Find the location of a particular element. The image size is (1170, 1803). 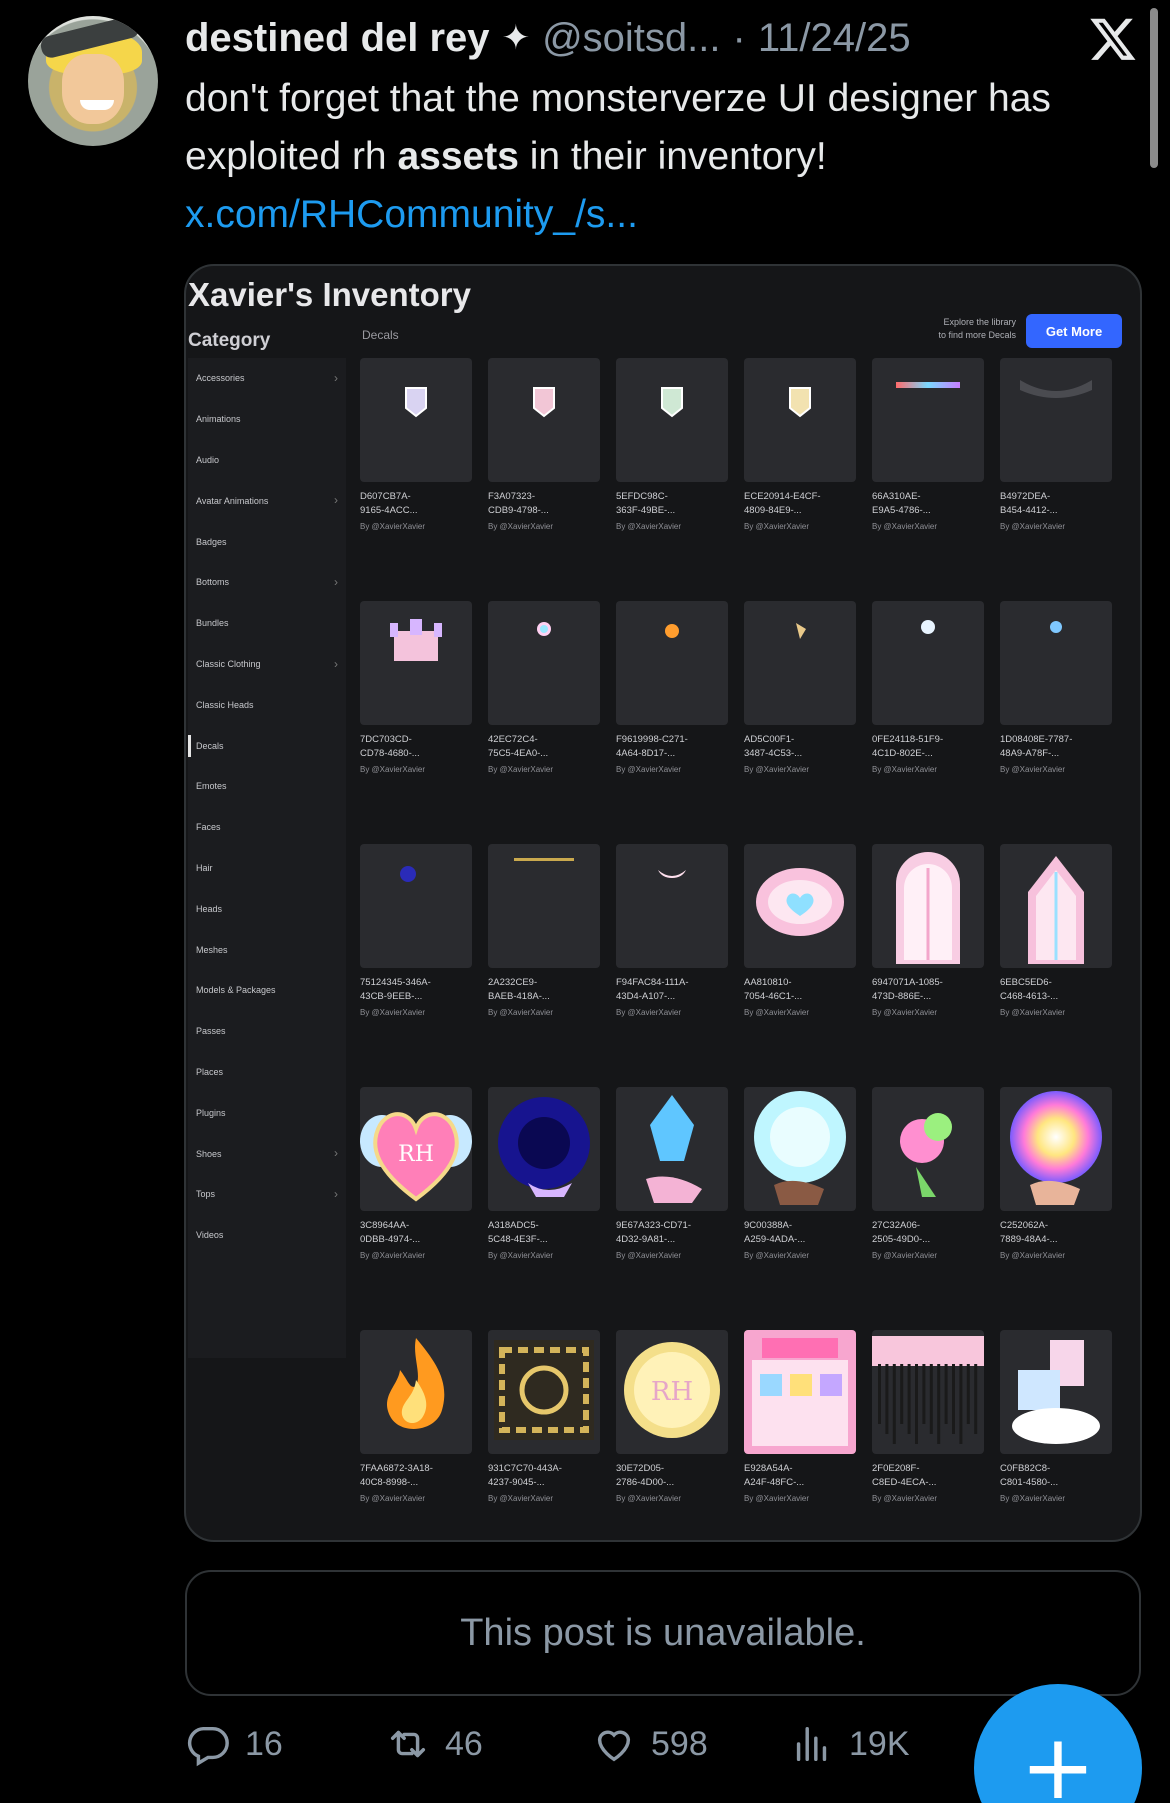

sidebar-item: Shoes › is located at coordinates (267, 1153).